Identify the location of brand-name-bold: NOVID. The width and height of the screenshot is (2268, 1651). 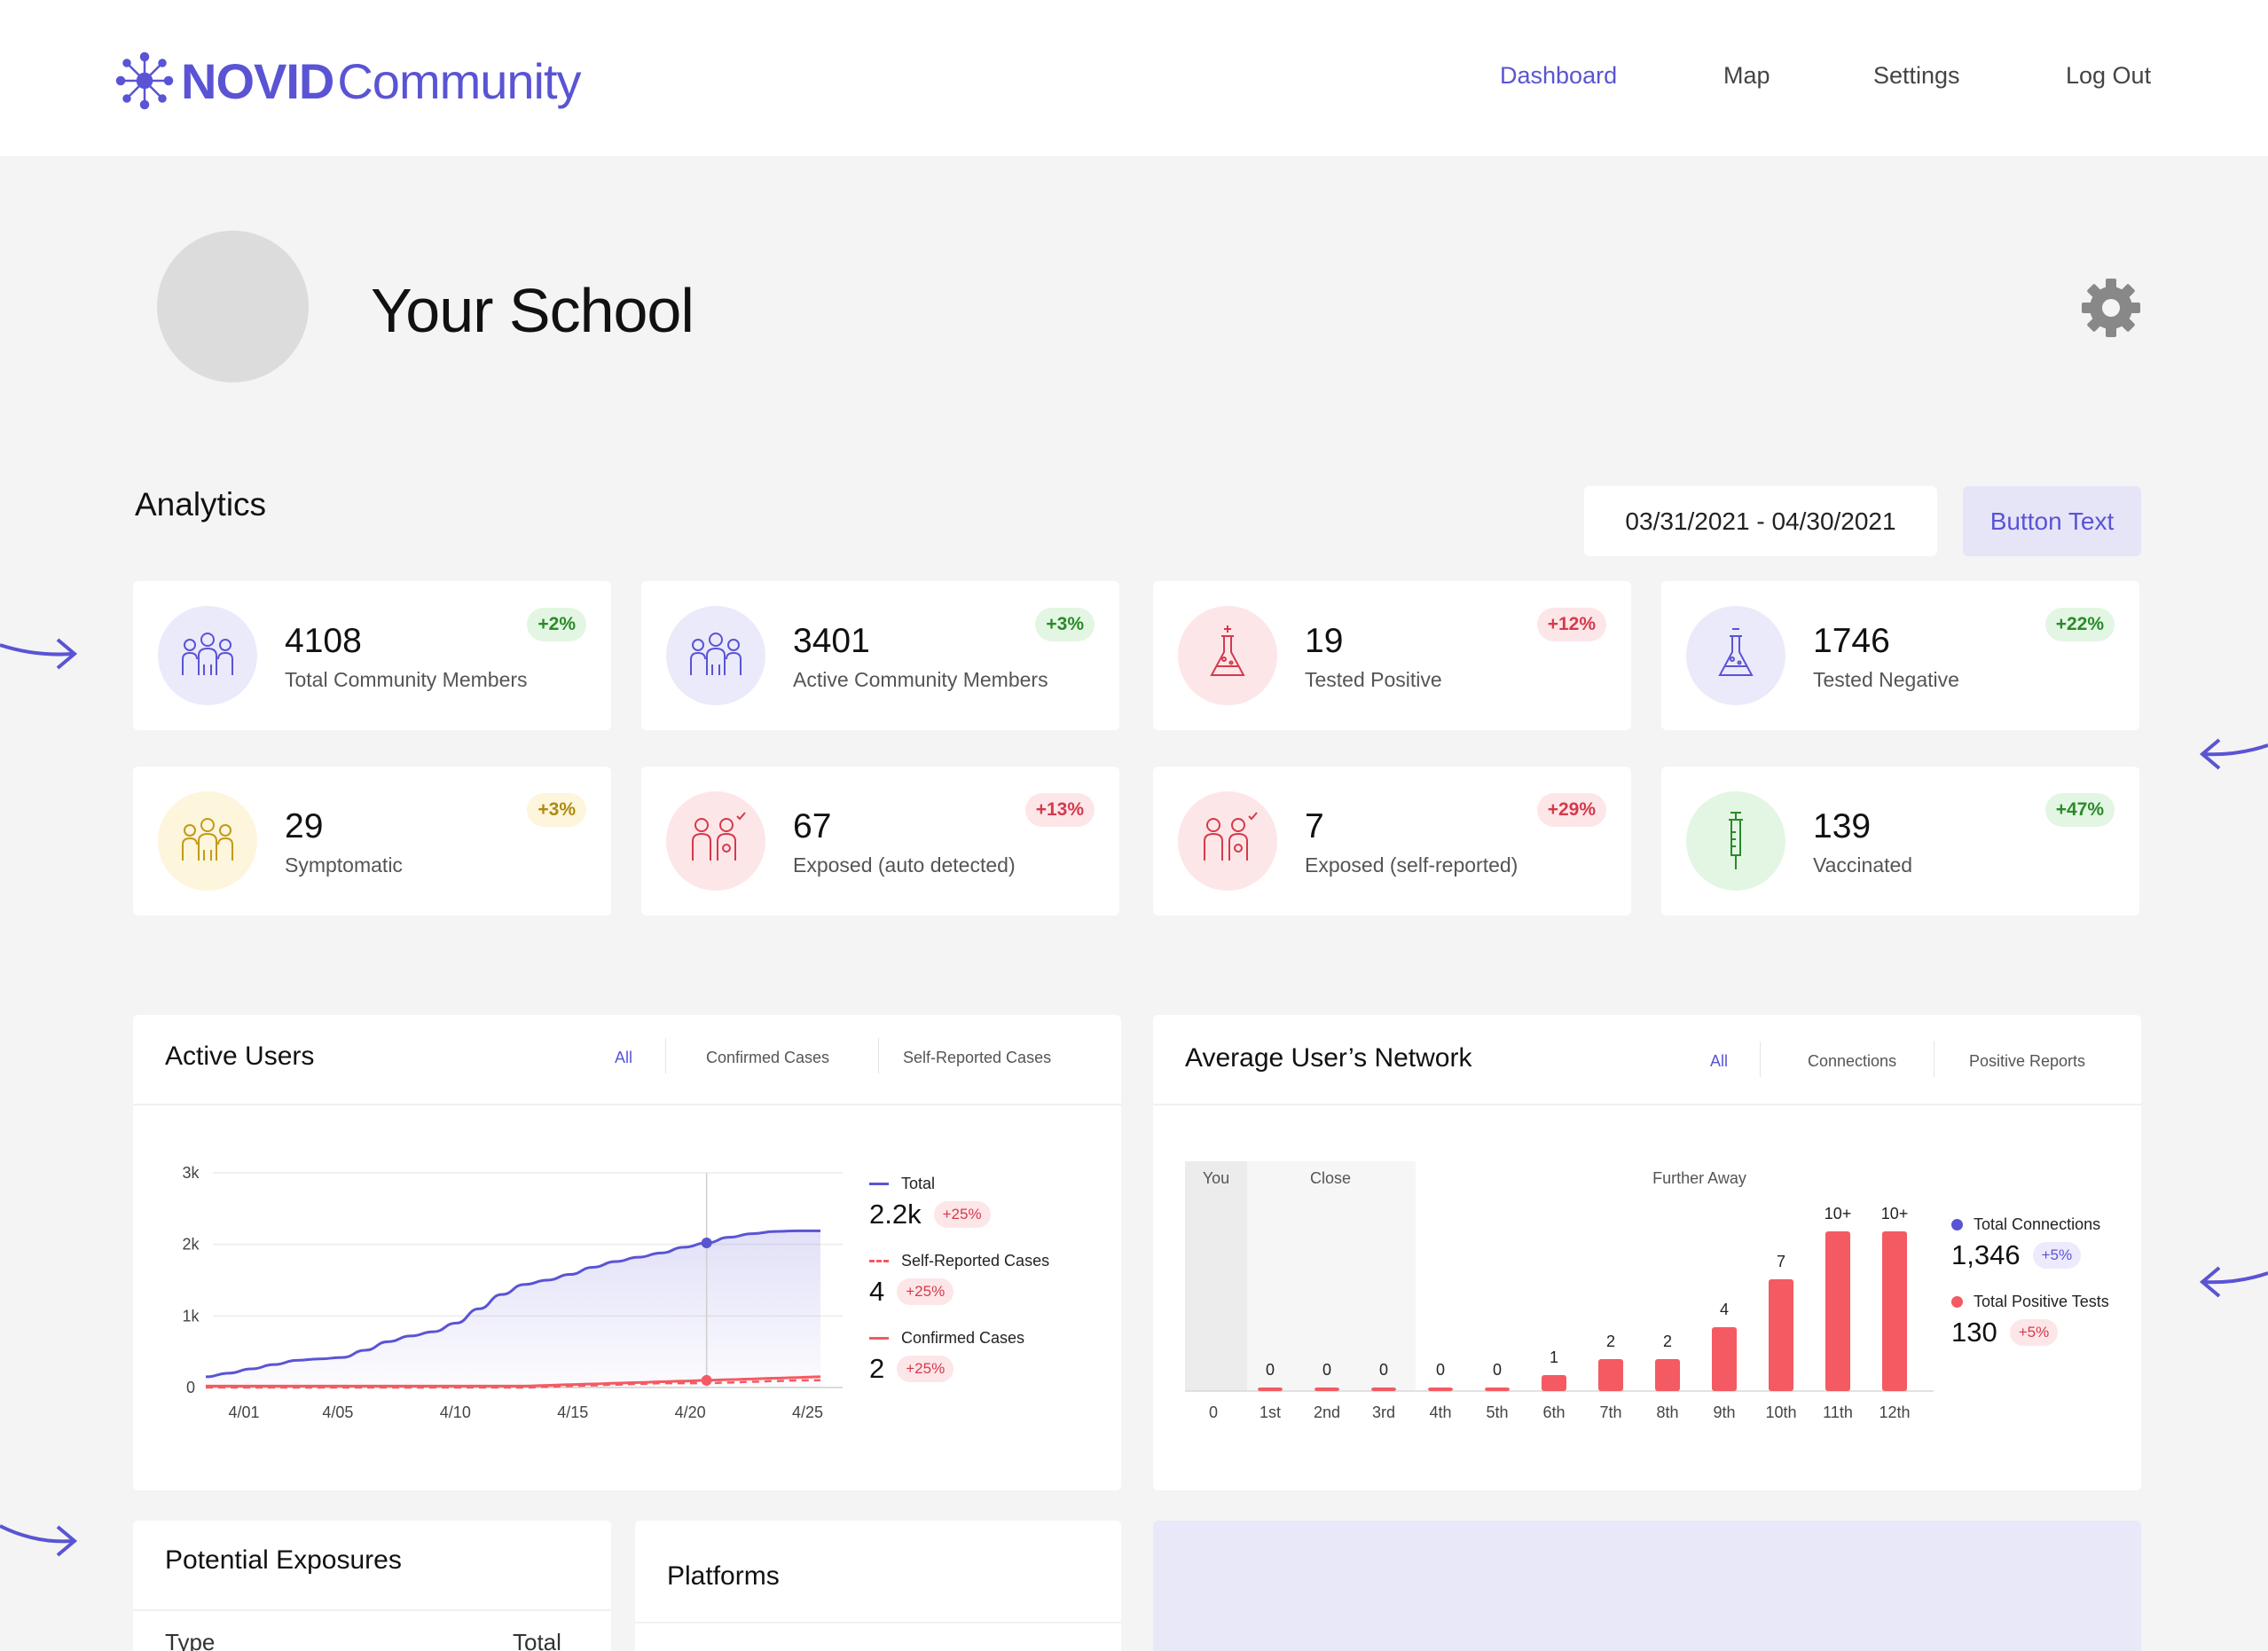
(257, 80).